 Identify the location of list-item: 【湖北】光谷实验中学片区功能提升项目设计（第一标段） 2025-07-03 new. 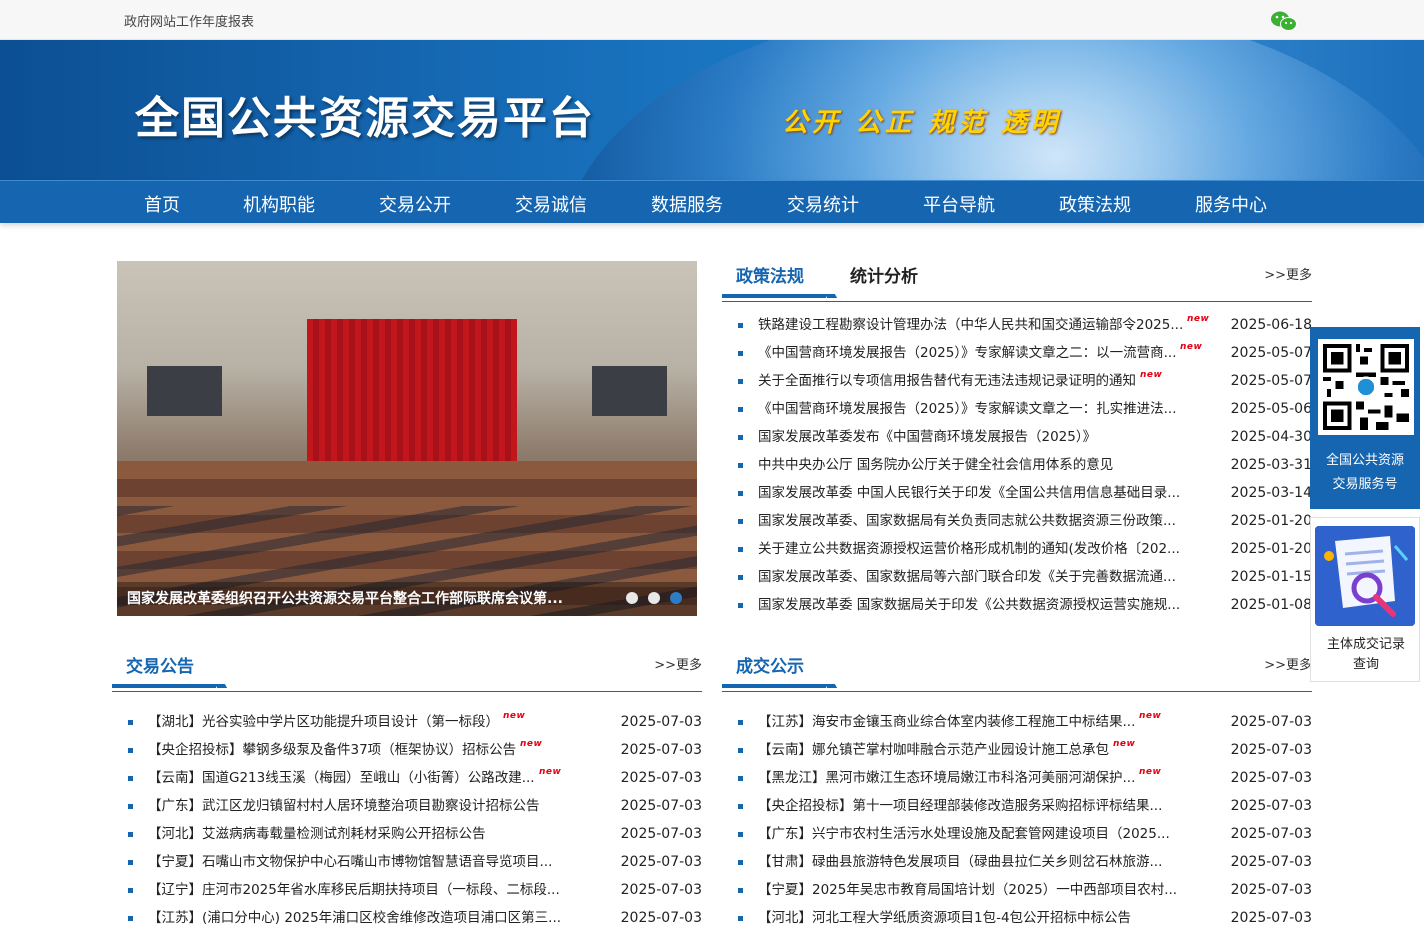
(415, 722).